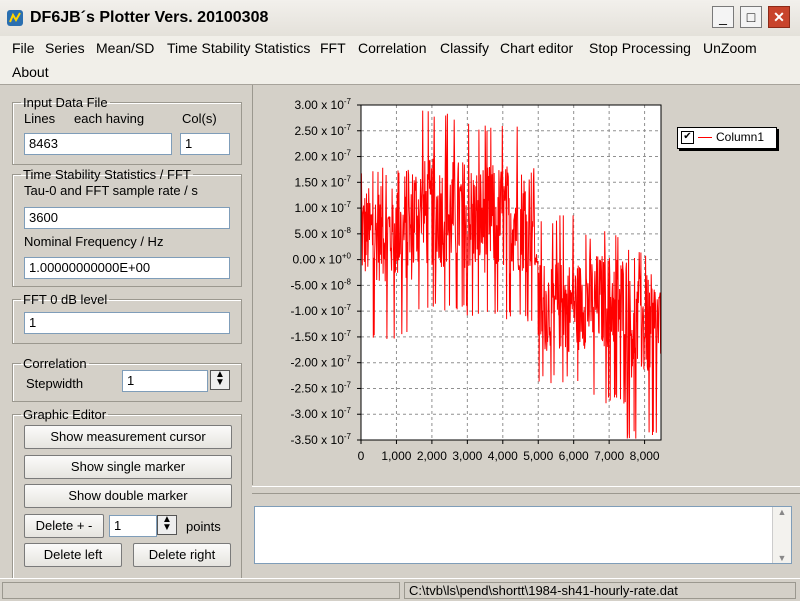  Describe the element at coordinates (73, 555) in the screenshot. I see `delete-left-button: Delete left` at that location.